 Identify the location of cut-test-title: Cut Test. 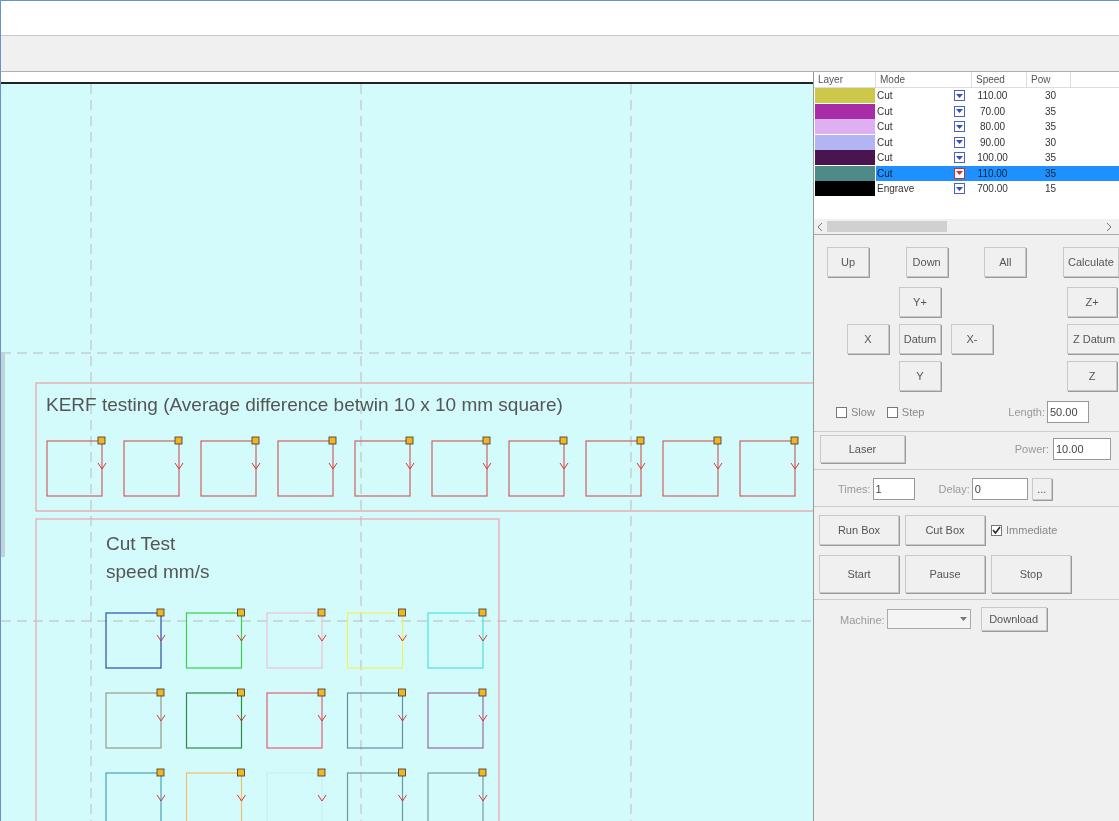
(141, 543).